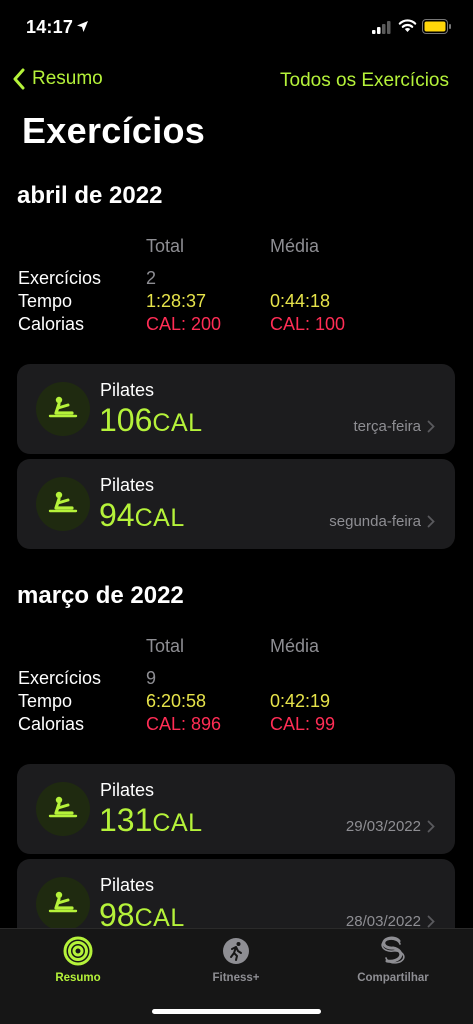  What do you see at coordinates (393, 978) in the screenshot?
I see `tab-label: Compartilhar` at bounding box center [393, 978].